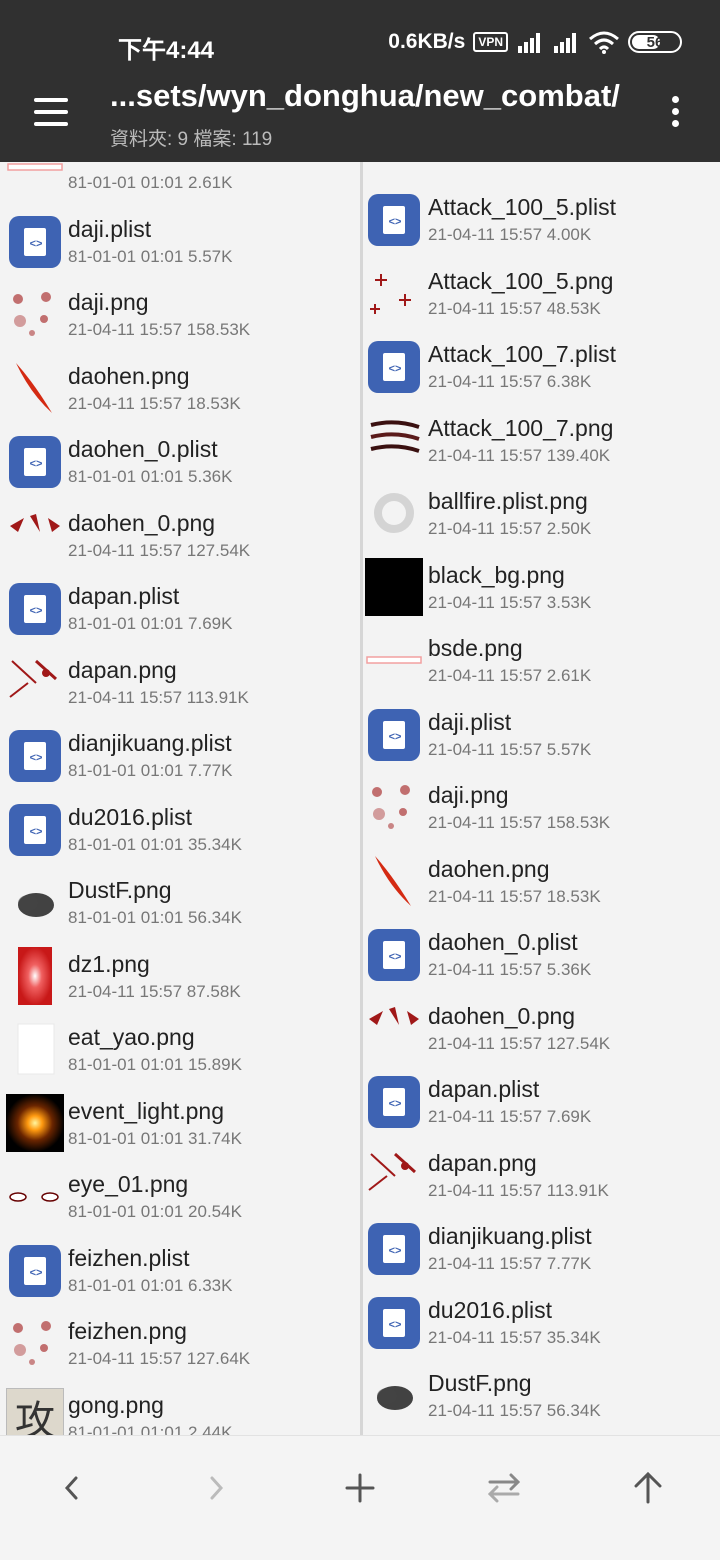 This screenshot has width=720, height=1560. Describe the element at coordinates (180, 975) in the screenshot. I see `file-item: dz1.png 21-04-11 15:57 87.58K` at that location.